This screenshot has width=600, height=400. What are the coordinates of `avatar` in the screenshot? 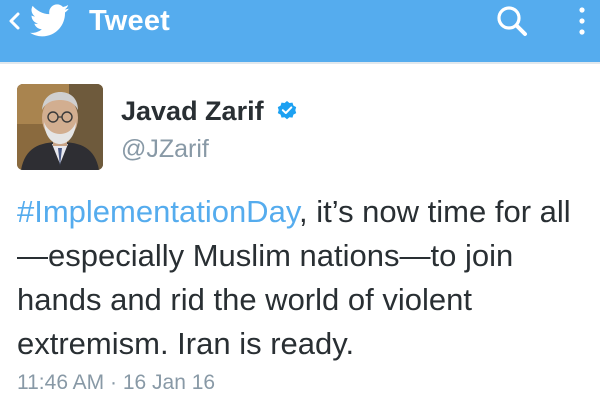 It's located at (60, 127).